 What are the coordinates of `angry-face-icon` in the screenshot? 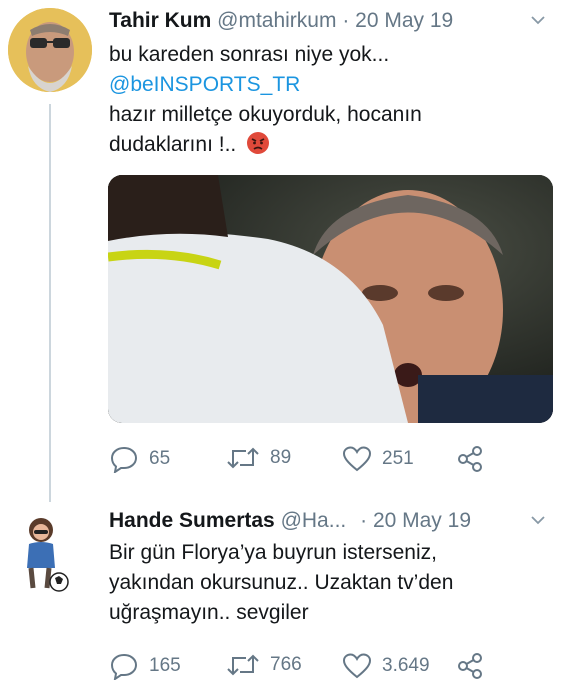 It's located at (258, 147).